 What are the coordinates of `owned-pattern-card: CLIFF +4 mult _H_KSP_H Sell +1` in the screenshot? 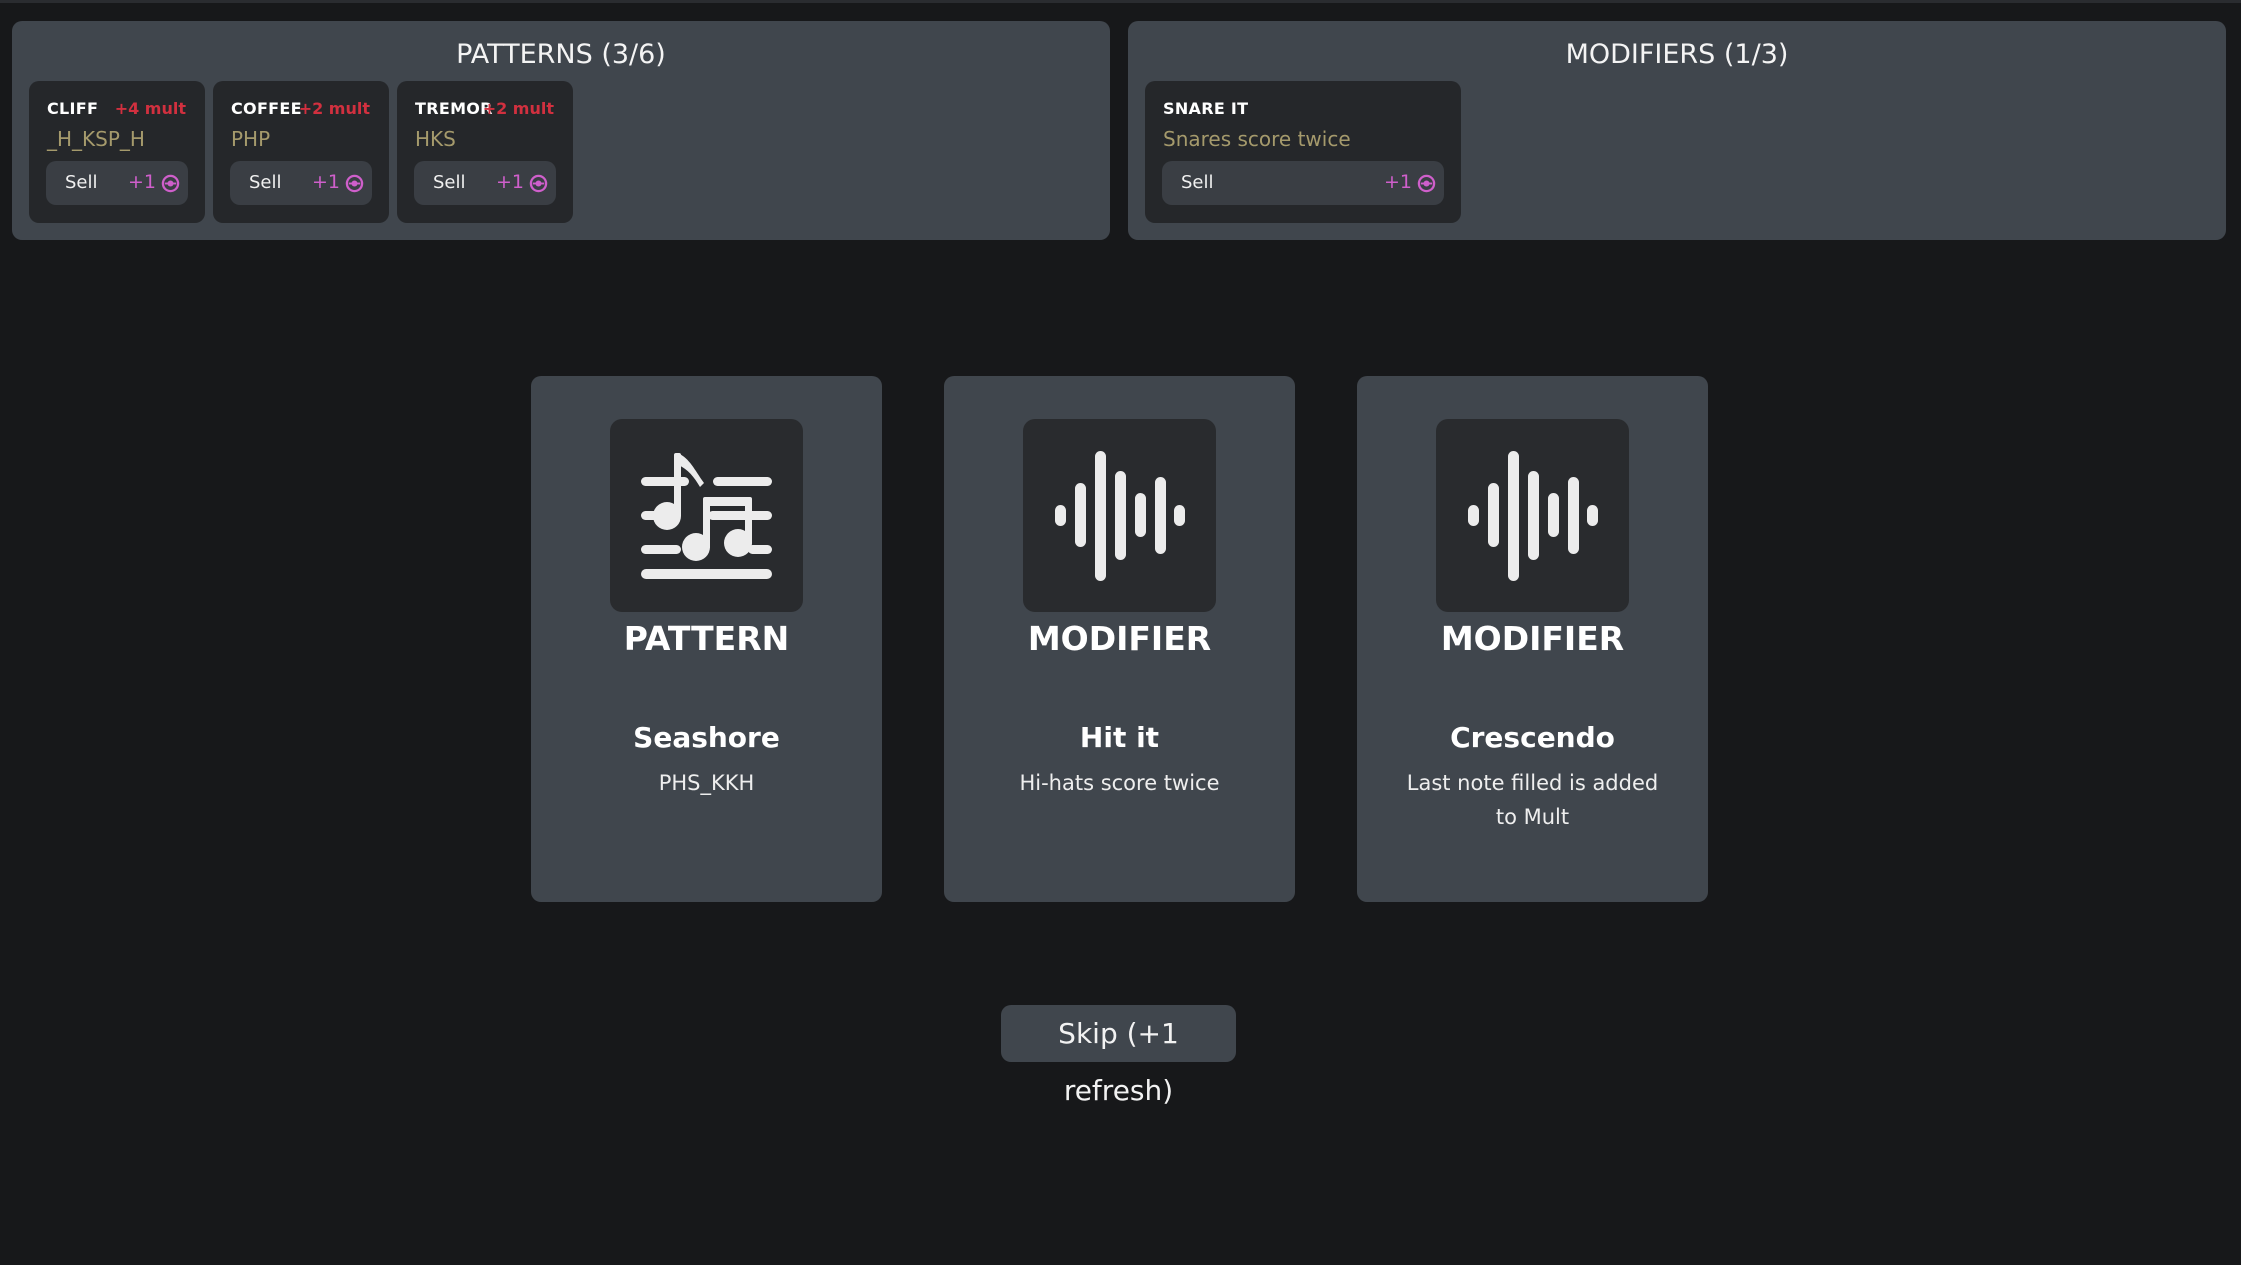 It's located at (117, 152).